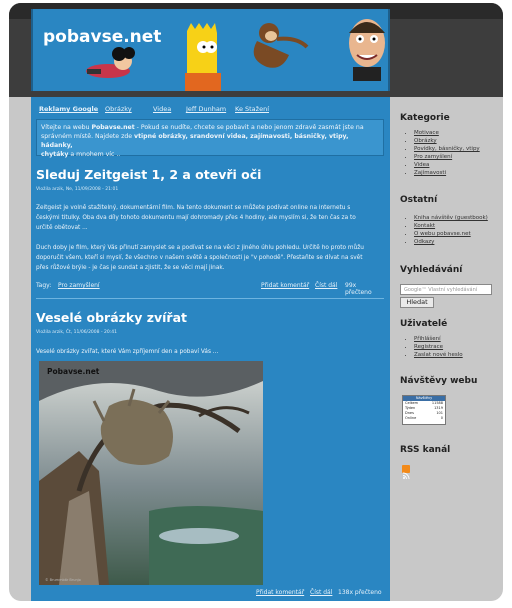  Describe the element at coordinates (79, 285) in the screenshot. I see `tag-link: Pro zamyšlení` at that location.